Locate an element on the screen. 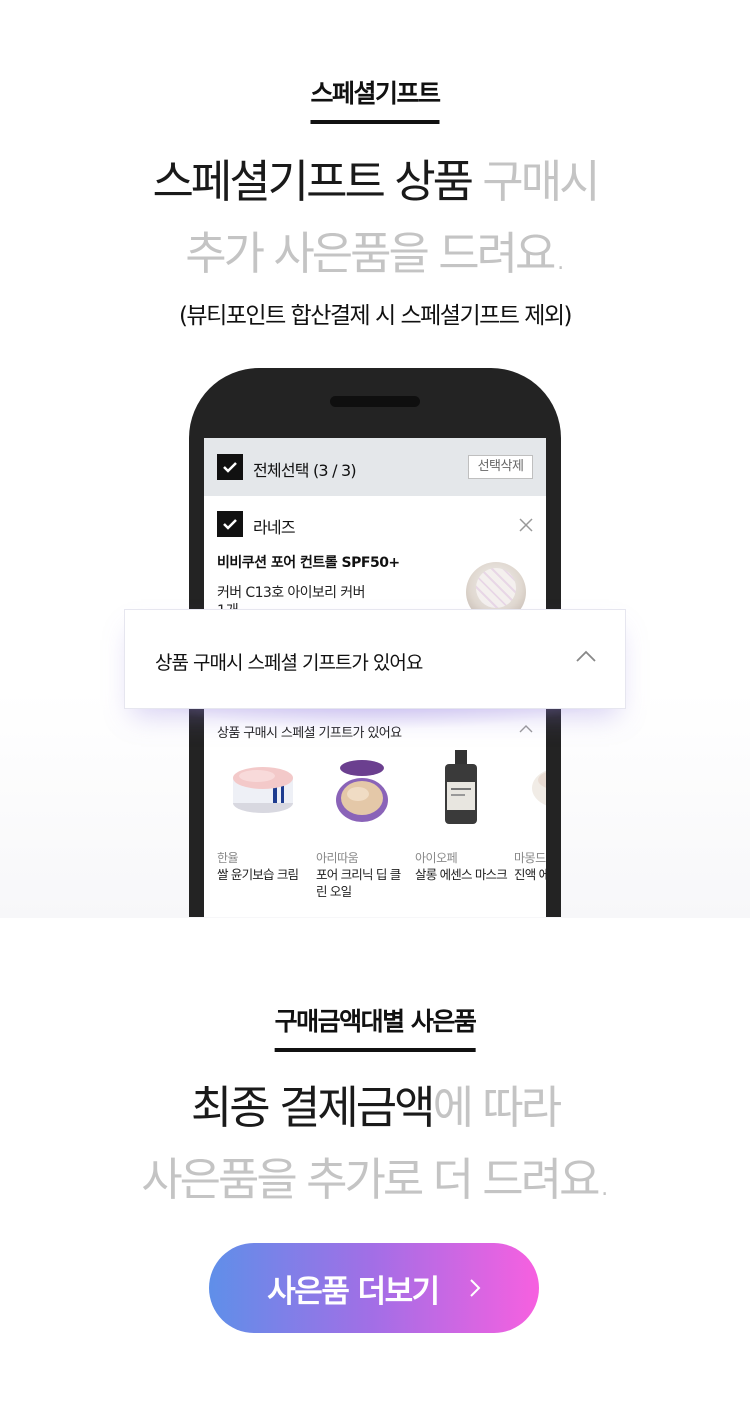 This screenshot has height=1413, width=750. amount-gift-headline-line1: 최종 결제금액에 따라 is located at coordinates (375, 1108).